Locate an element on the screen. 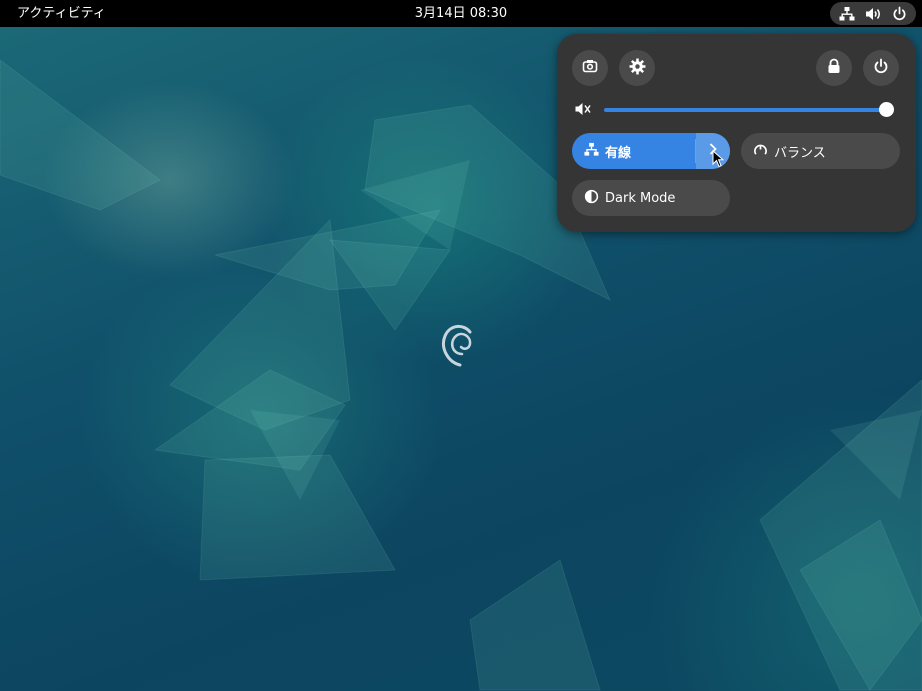 The height and width of the screenshot is (691, 922). power-profile-label: バランス is located at coordinates (800, 153).